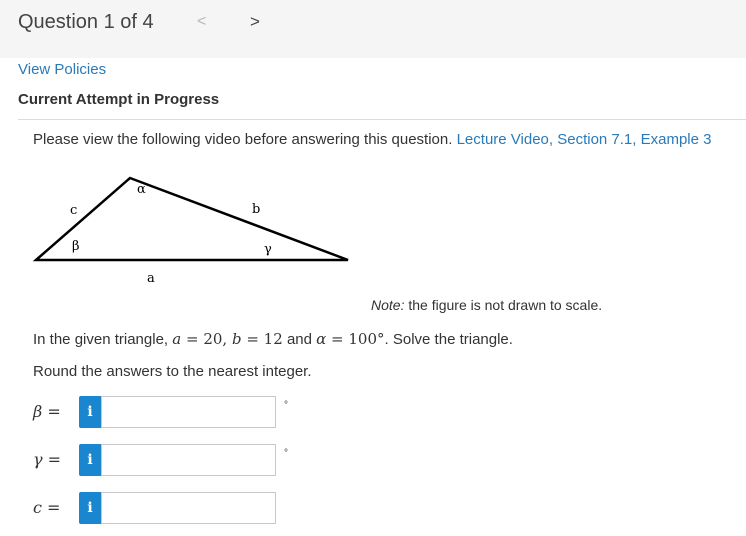  What do you see at coordinates (62, 69) in the screenshot?
I see `view-policies-link: View Policies` at bounding box center [62, 69].